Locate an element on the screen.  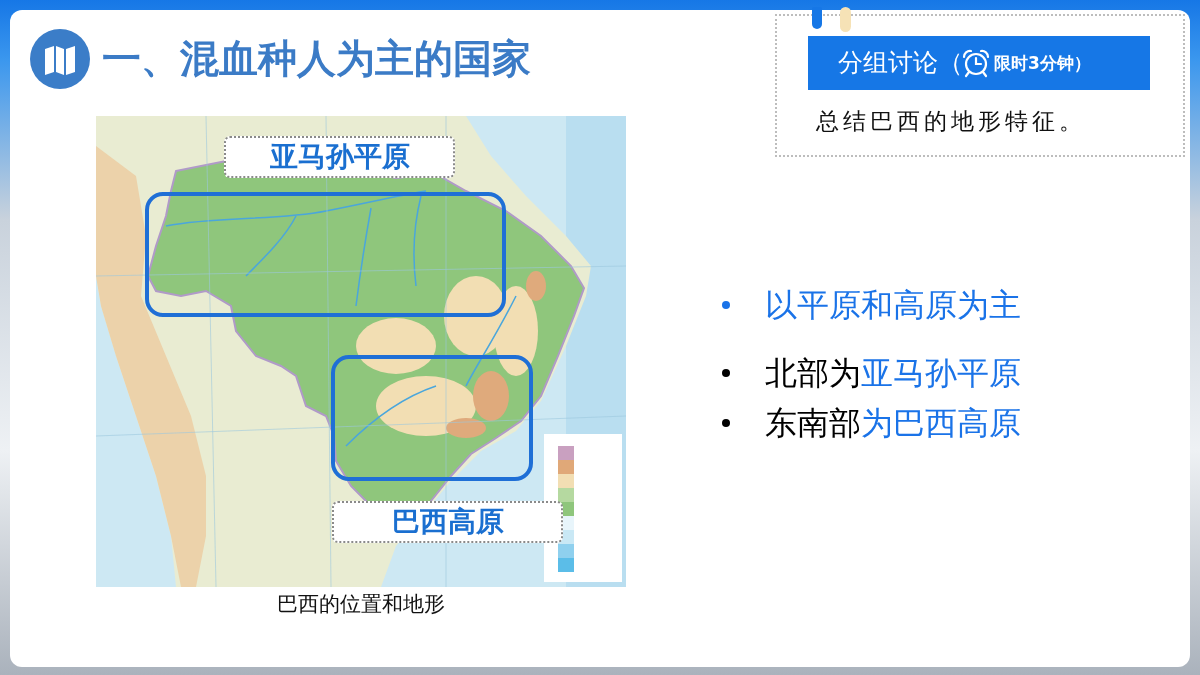
region-label: 亚马孙平原 is located at coordinates (339, 157).